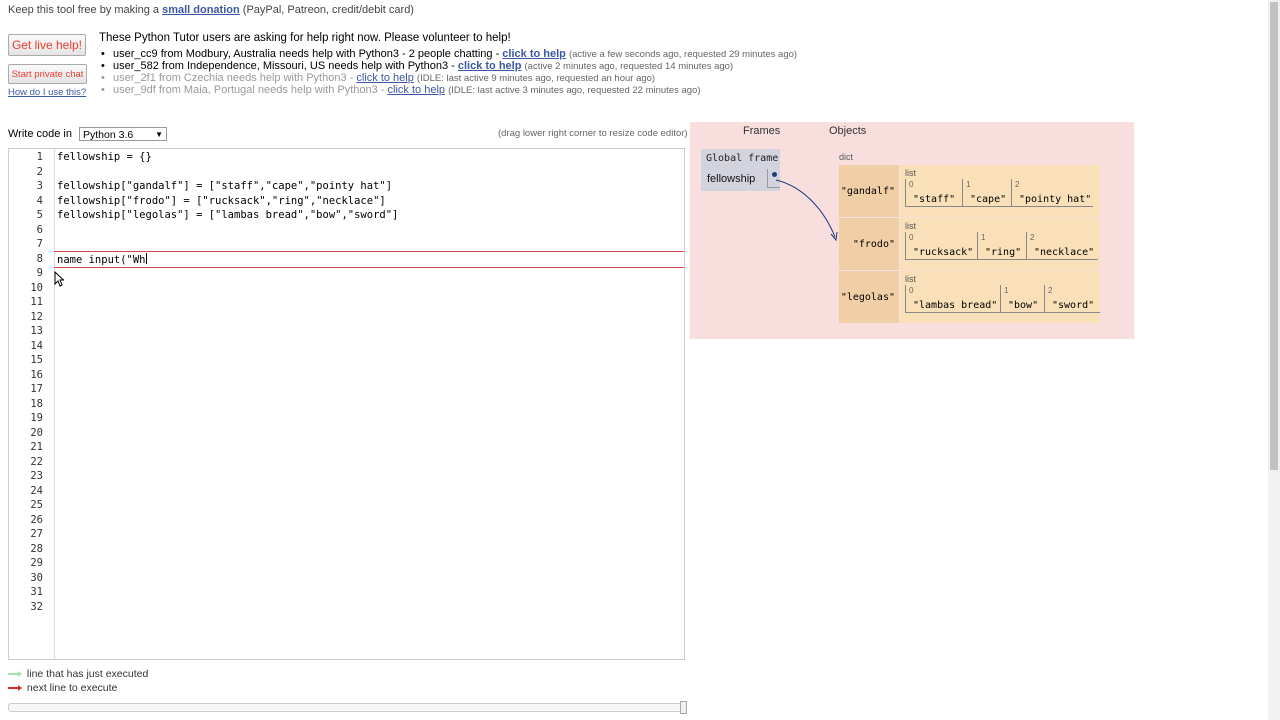 This screenshot has width=1280, height=720. I want to click on list-cell: 0 "rucksack", so click(941, 246).